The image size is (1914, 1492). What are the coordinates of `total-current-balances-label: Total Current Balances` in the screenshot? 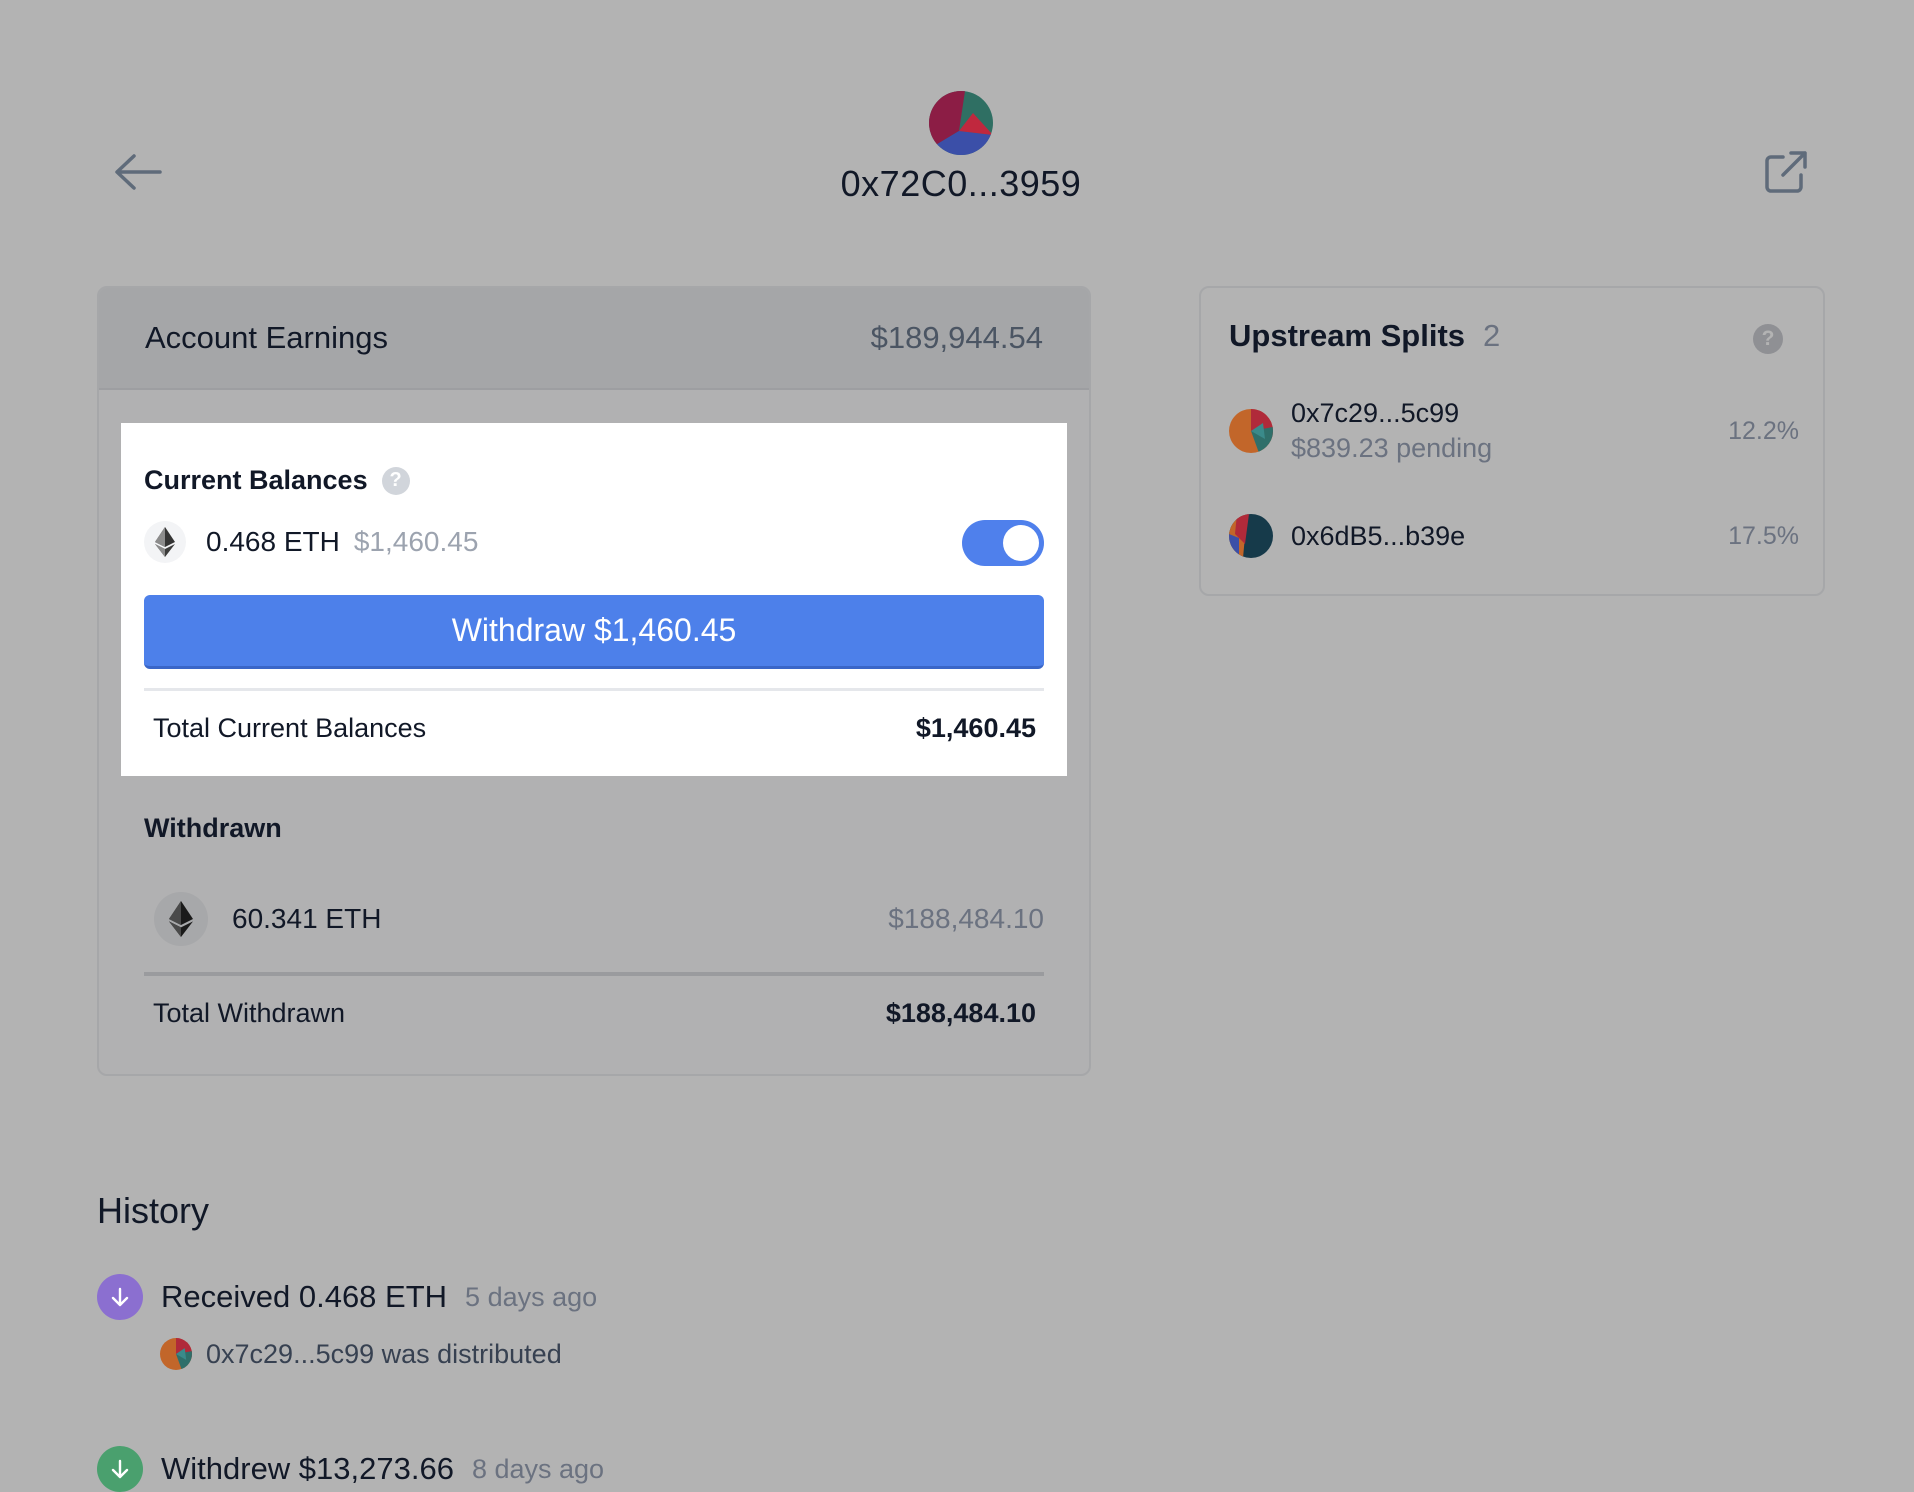 It's located at (290, 728).